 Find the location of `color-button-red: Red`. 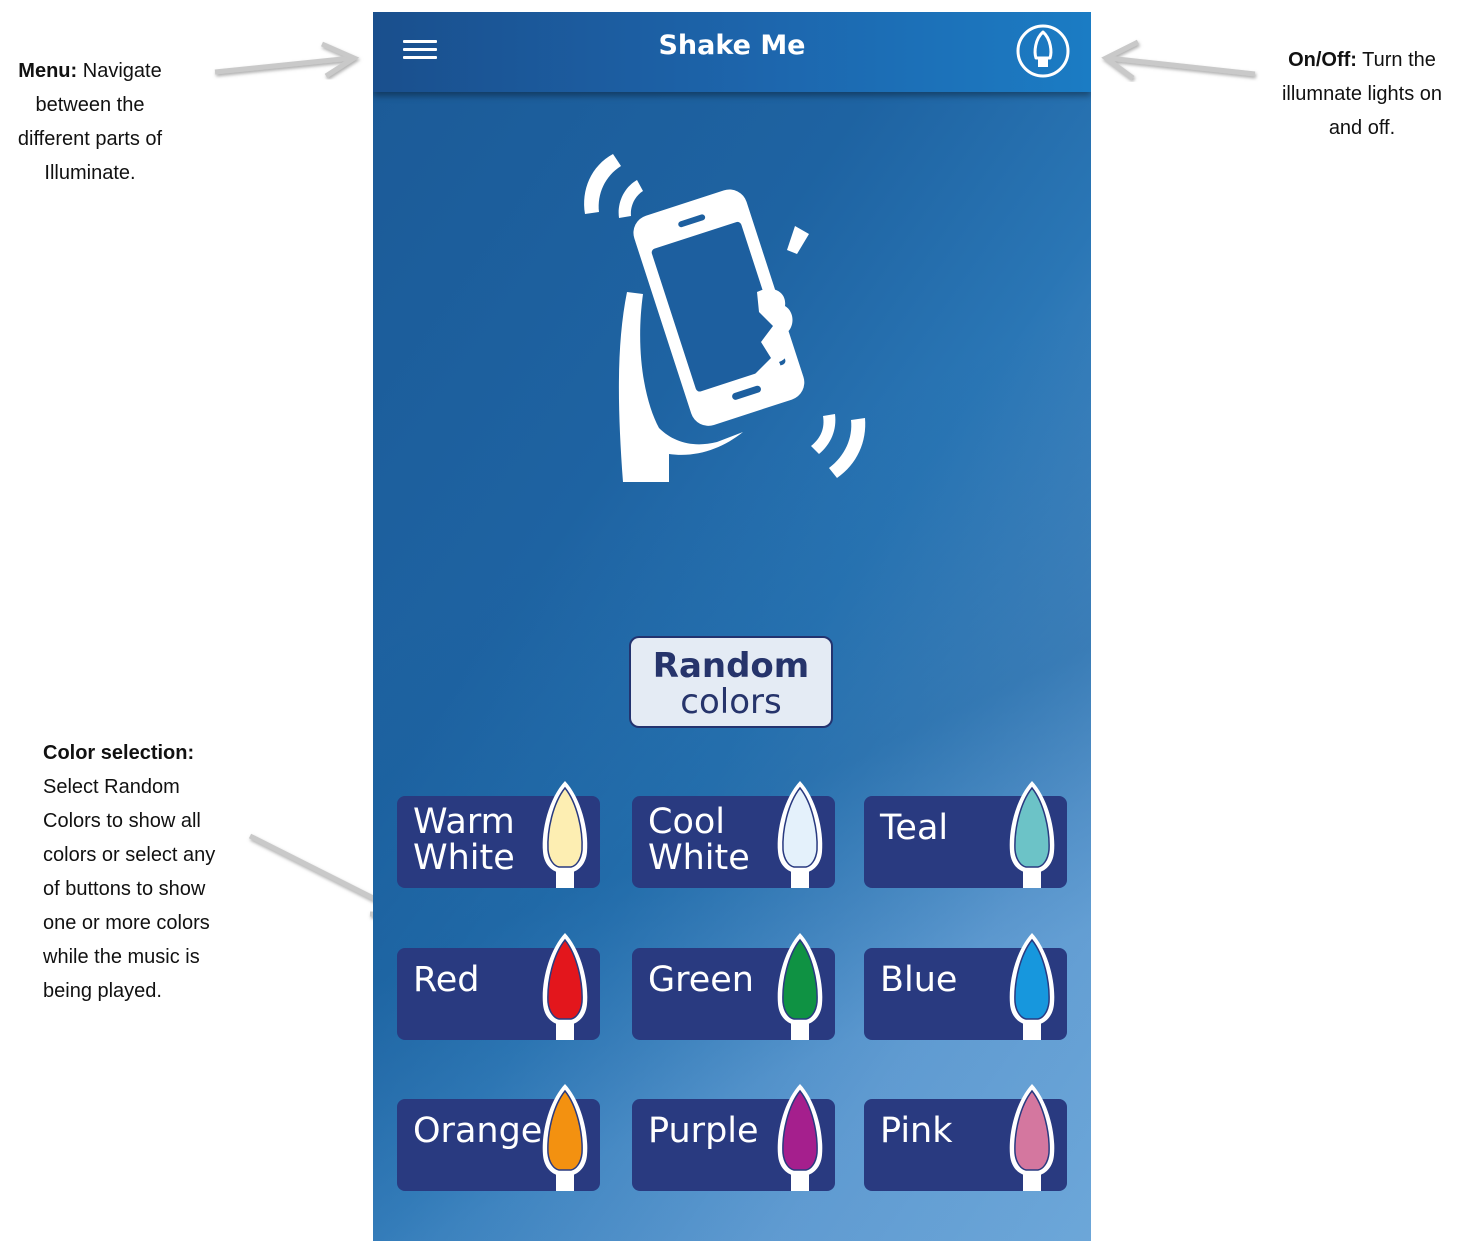

color-button-red: Red is located at coordinates (498, 986).